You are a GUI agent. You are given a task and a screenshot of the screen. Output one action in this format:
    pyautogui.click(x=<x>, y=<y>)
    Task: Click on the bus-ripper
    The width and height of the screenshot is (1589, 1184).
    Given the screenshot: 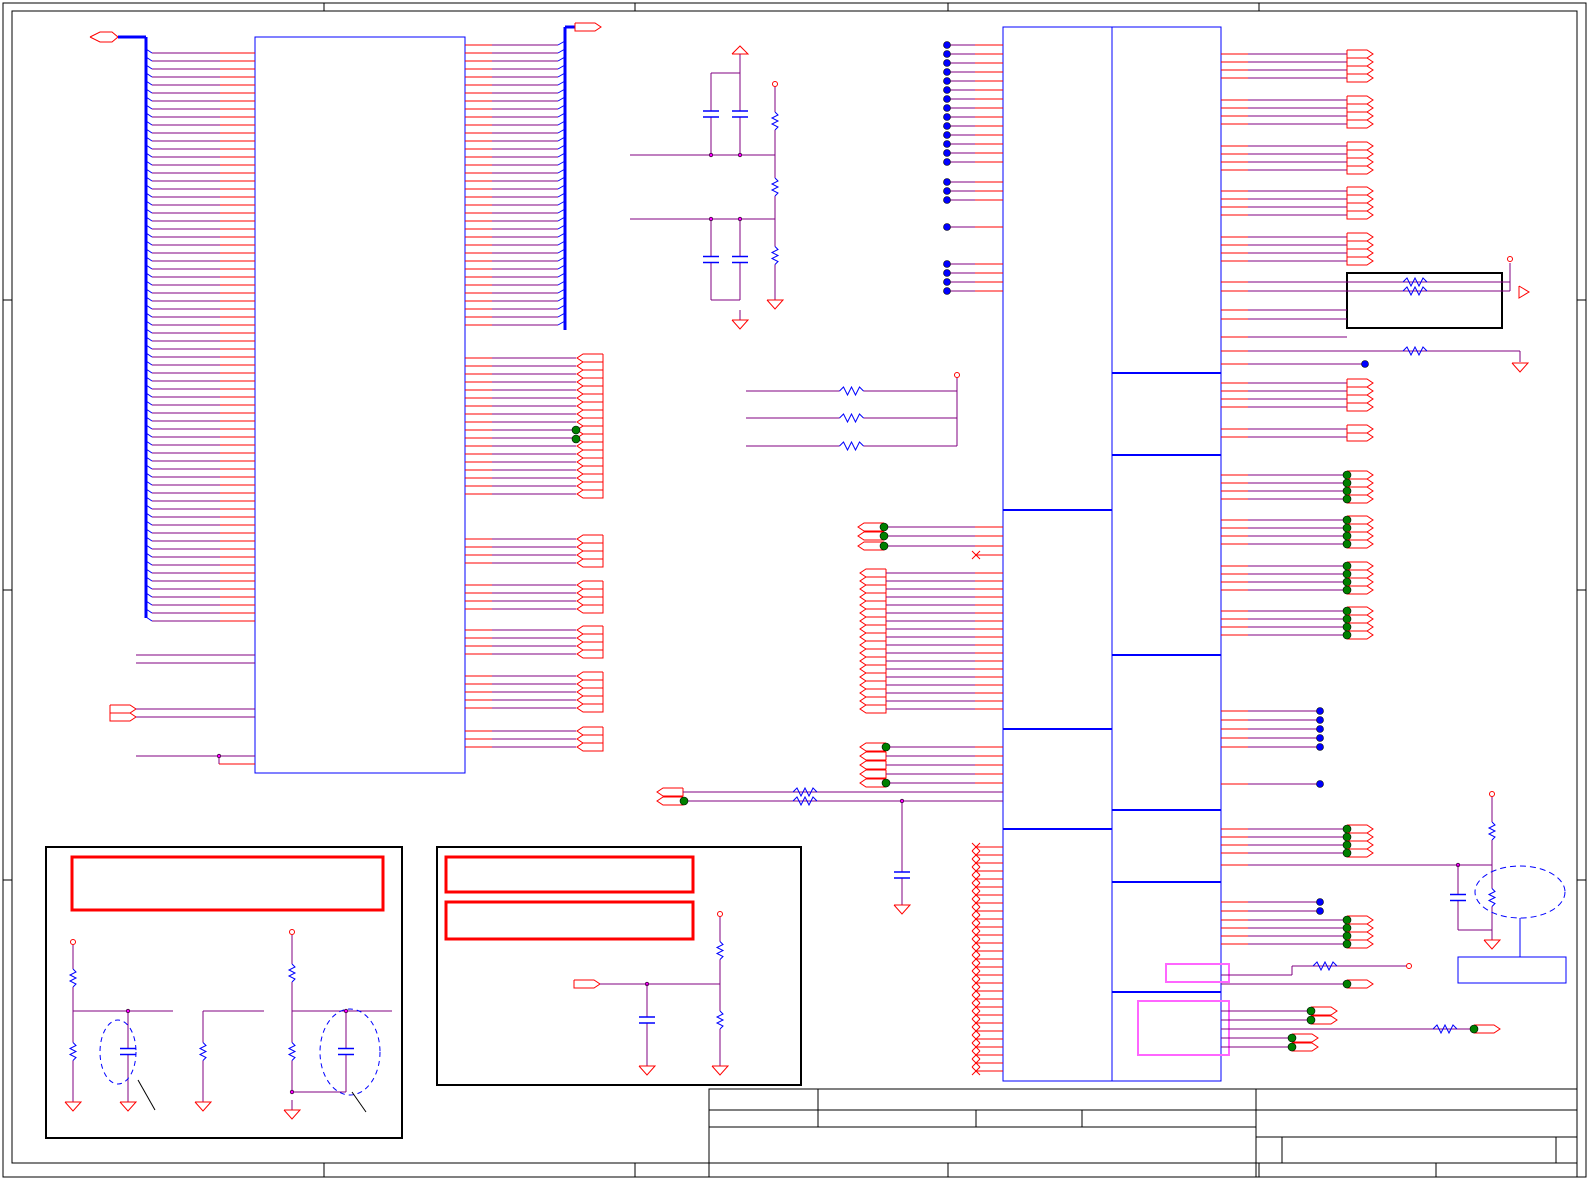 What is the action you would take?
    pyautogui.click(x=149, y=619)
    